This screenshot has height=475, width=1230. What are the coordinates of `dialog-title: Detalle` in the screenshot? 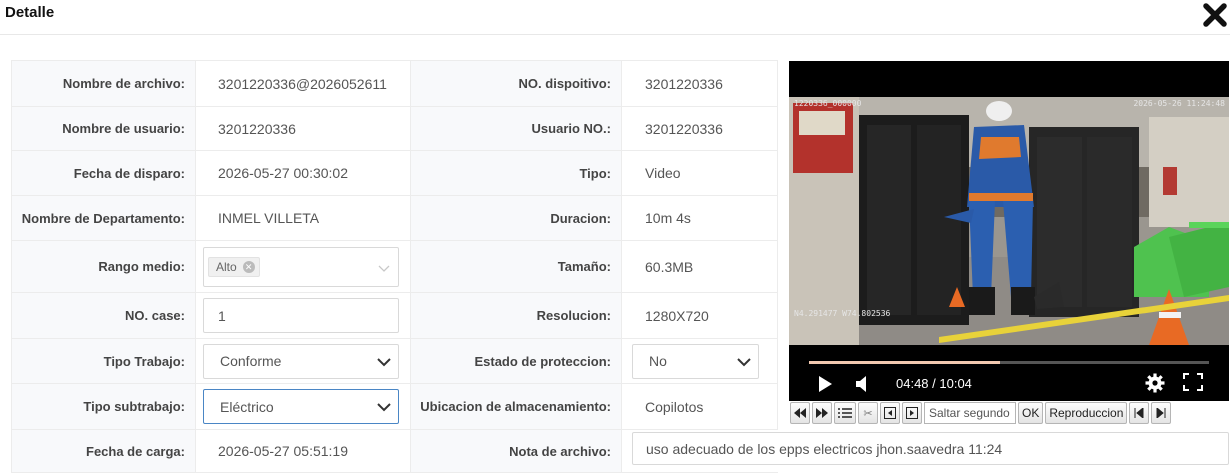 It's located at (30, 12).